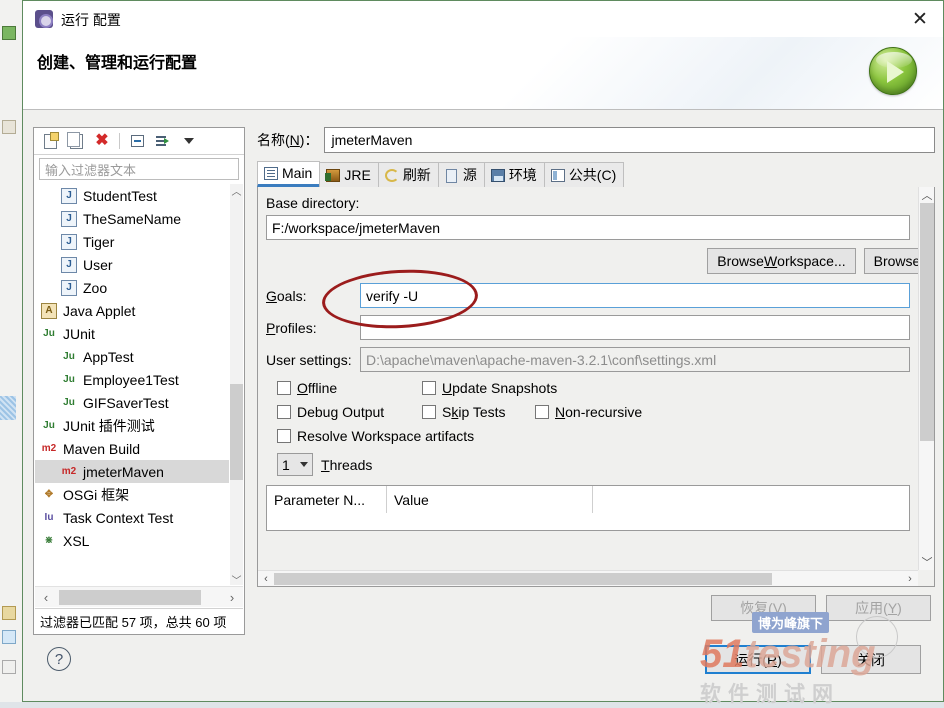 The width and height of the screenshot is (944, 708). What do you see at coordinates (629, 140) in the screenshot?
I see `name-input: jmeterMaven` at bounding box center [629, 140].